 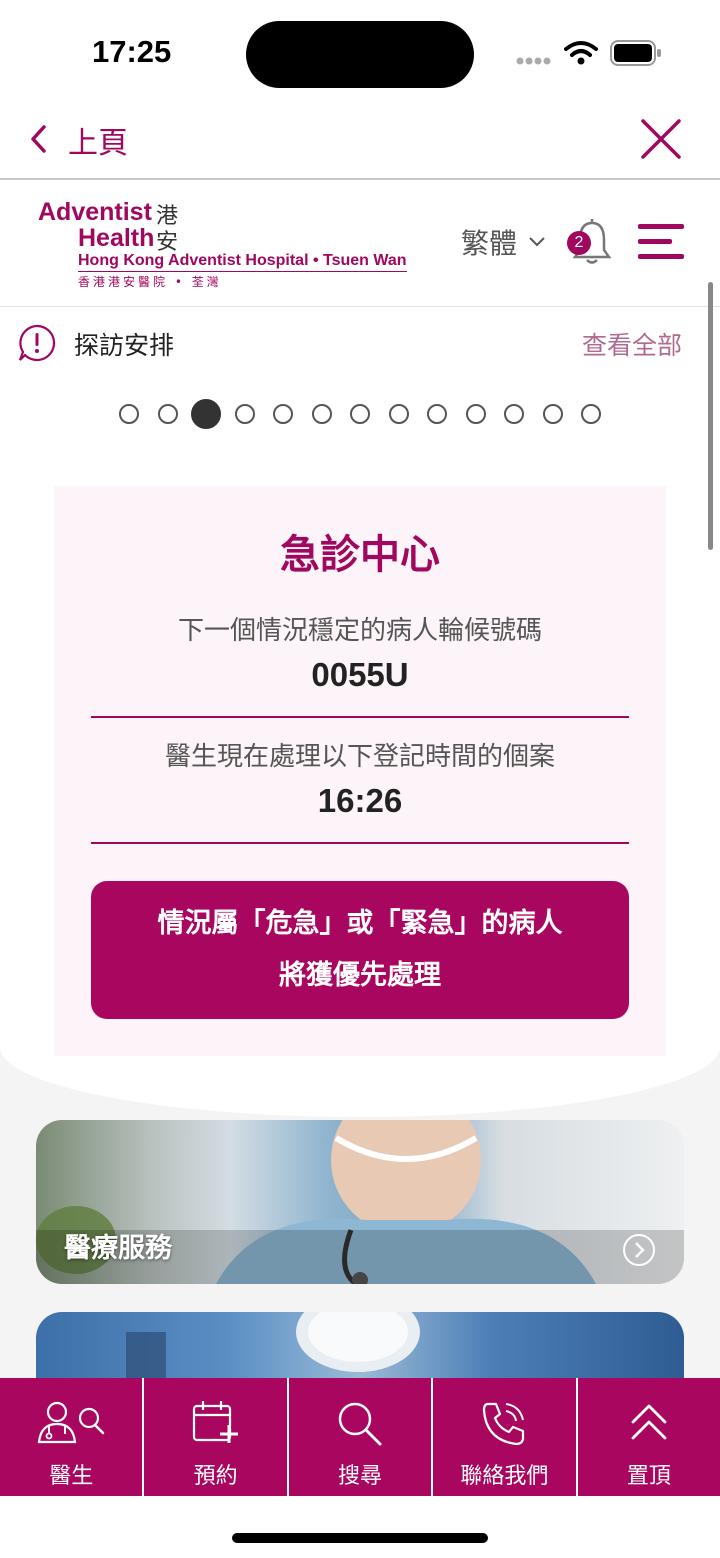 What do you see at coordinates (215, 1476) in the screenshot?
I see `tab-label: 預約` at bounding box center [215, 1476].